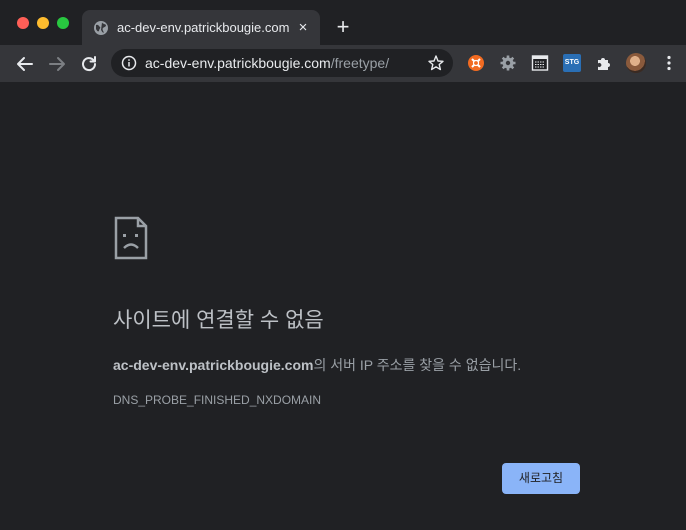  Describe the element at coordinates (213, 365) in the screenshot. I see `error-host: ac-dev-env.patrickbougie.com` at that location.